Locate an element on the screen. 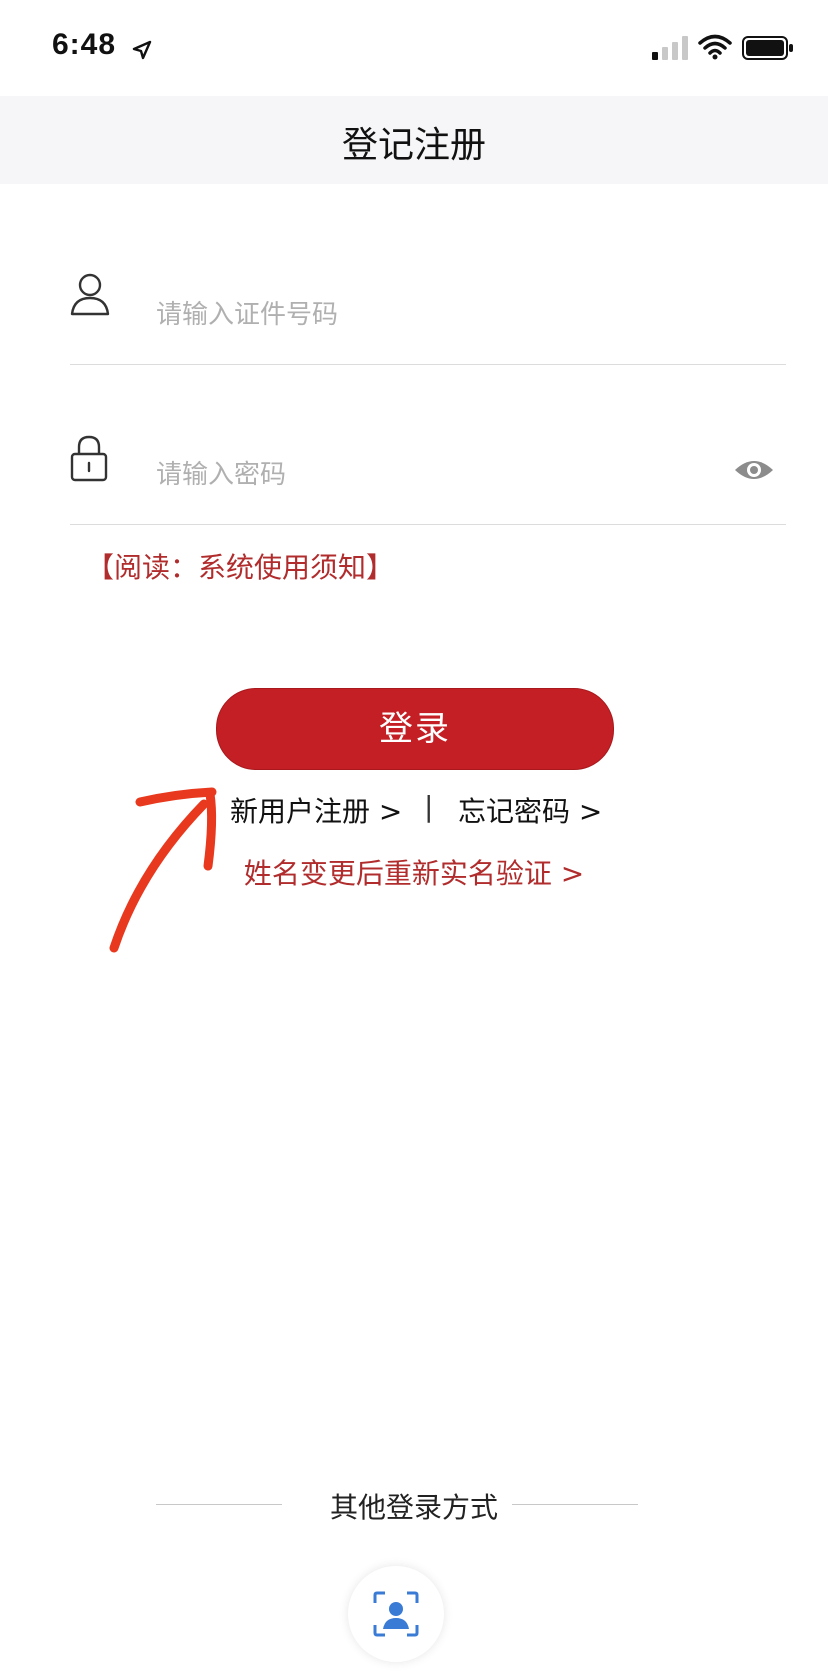 The height and width of the screenshot is (1673, 828). id-field-divider is located at coordinates (428, 364).